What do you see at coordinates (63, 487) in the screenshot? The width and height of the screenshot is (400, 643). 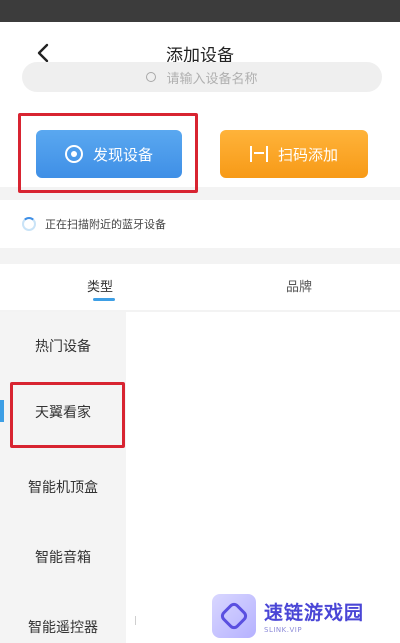 I see `sidebar-item-set-top-box: 智能机顶盒` at bounding box center [63, 487].